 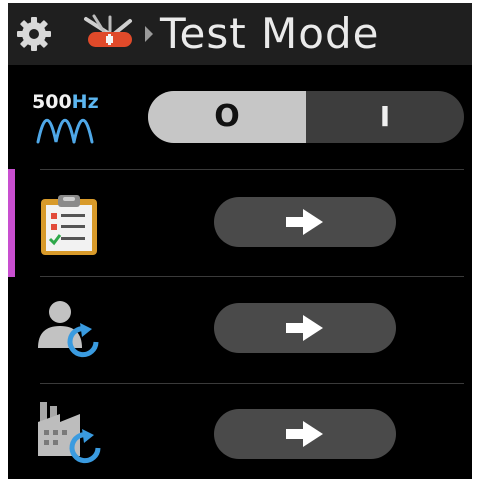 I want to click on frequency-toggle: O I, so click(x=306, y=117).